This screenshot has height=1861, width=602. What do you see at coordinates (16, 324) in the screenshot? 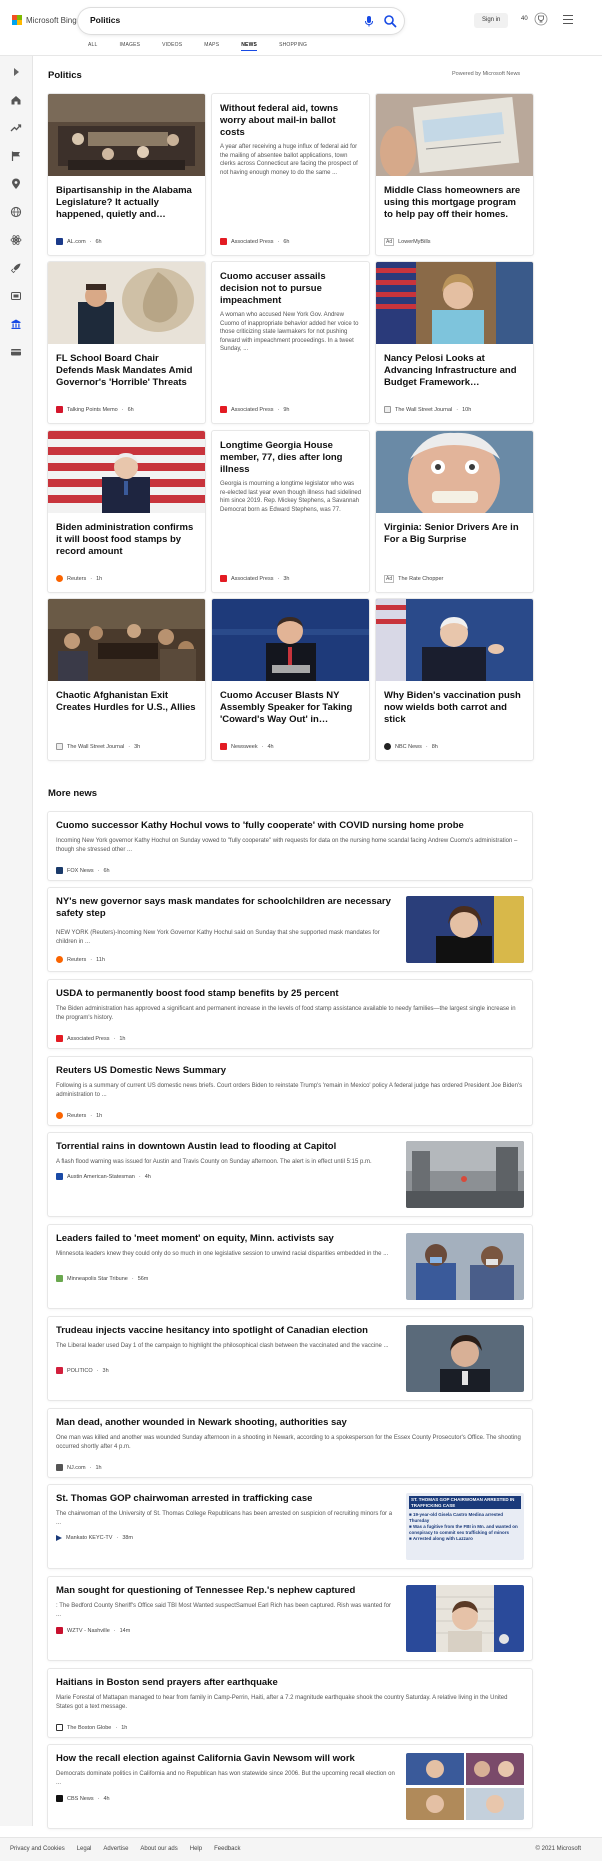
I see `sports-icon` at bounding box center [16, 324].